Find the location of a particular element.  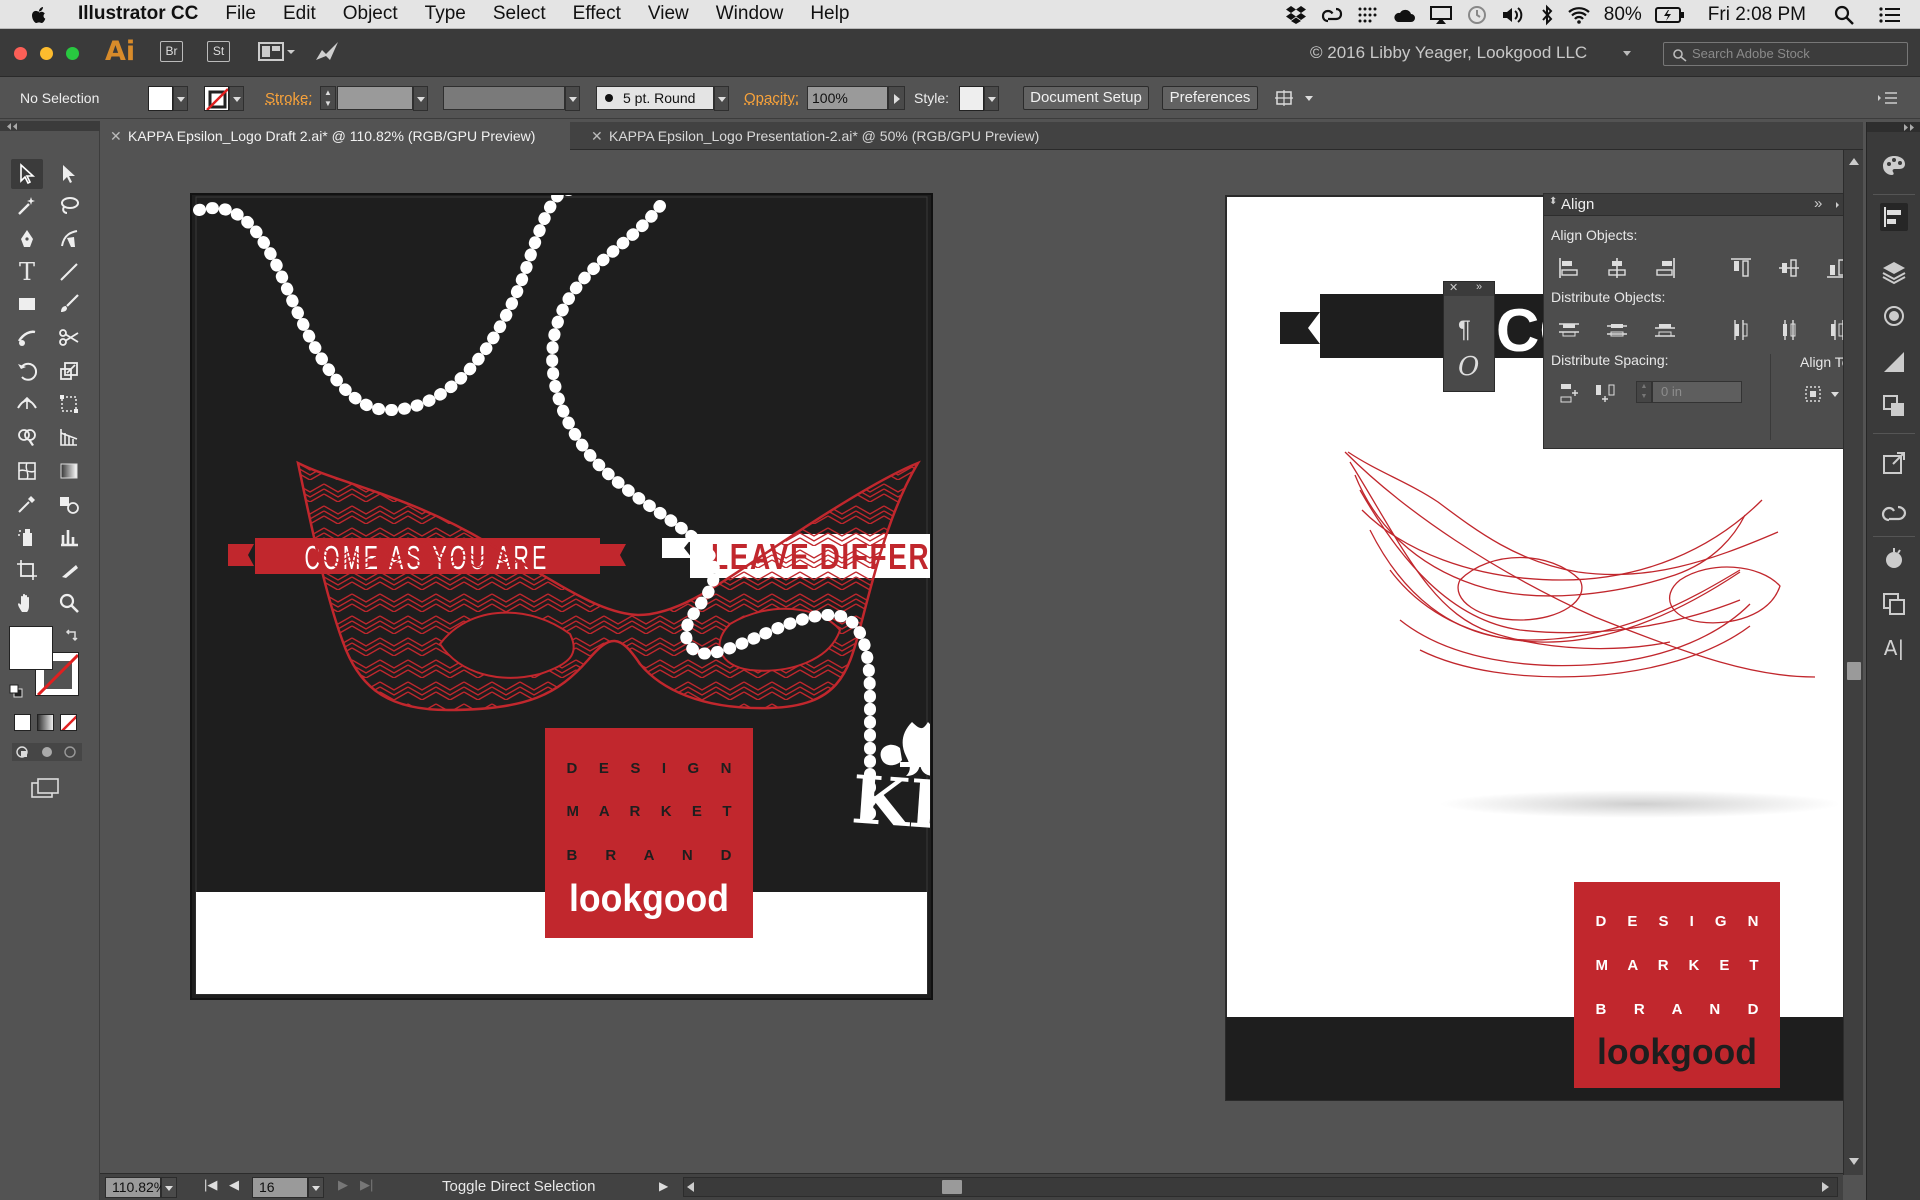

gradient-tool-icon is located at coordinates (69, 471).